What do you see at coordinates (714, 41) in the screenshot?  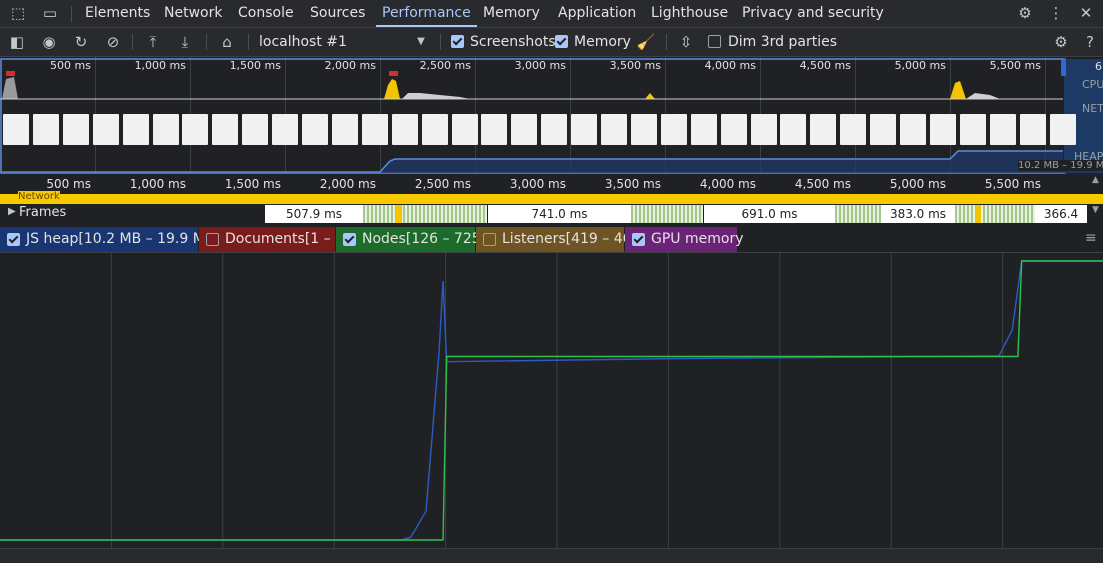 I see `dim-3rd-parties-checkbox` at bounding box center [714, 41].